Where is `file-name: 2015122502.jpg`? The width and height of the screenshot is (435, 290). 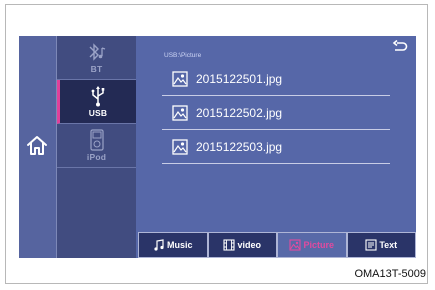 file-name: 2015122502.jpg is located at coordinates (239, 112).